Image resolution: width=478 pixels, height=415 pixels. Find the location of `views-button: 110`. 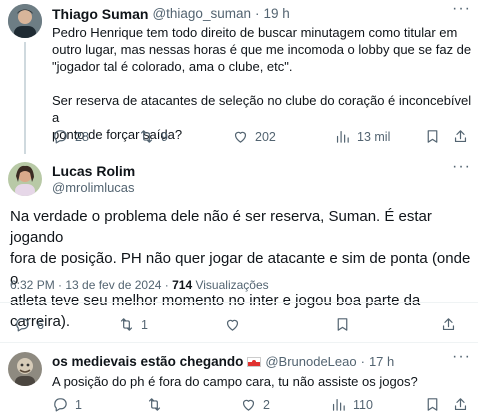

views-button: 110 is located at coordinates (351, 404).